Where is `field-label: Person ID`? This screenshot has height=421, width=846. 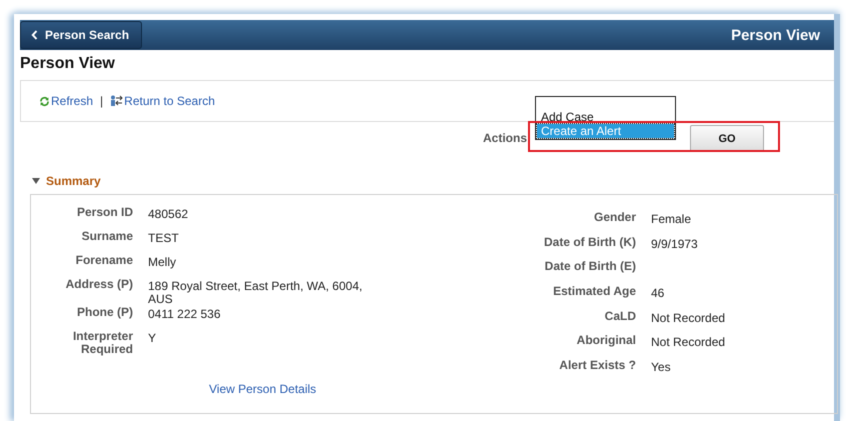
field-label: Person ID is located at coordinates (104, 213).